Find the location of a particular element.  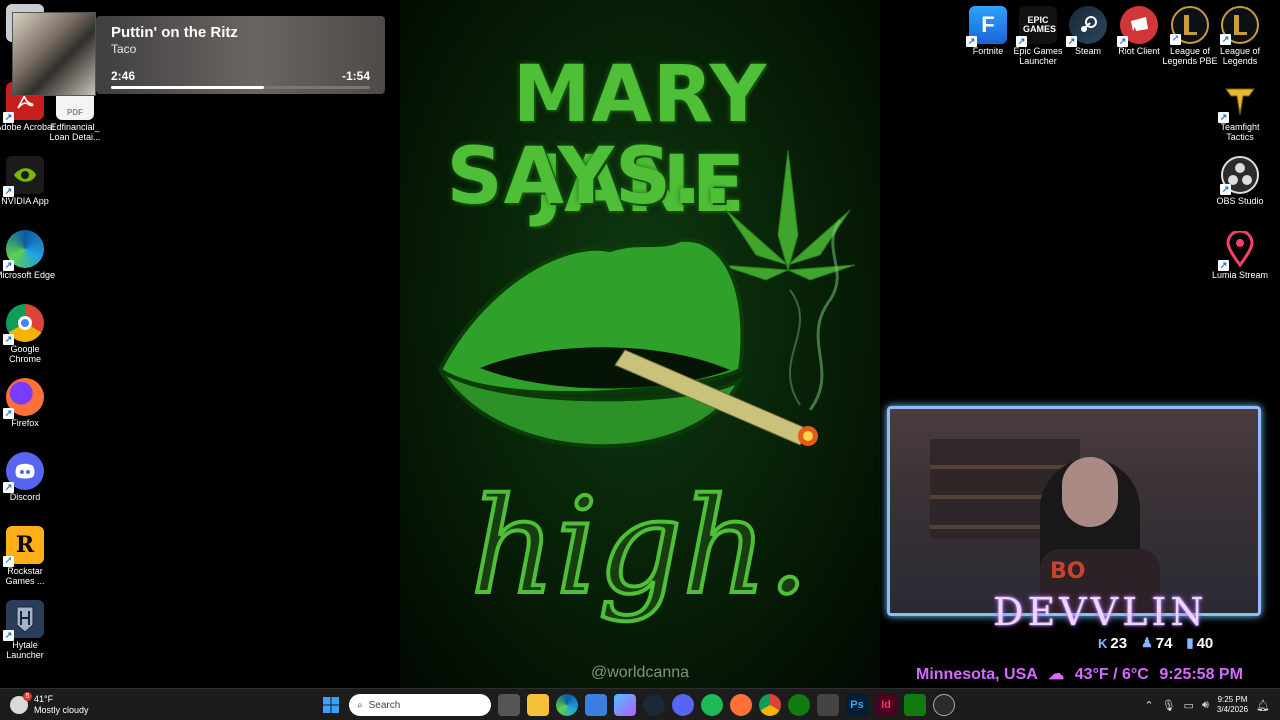

desktop-icon-google-chrome: ↗ Google Chrome is located at coordinates (28, 334).